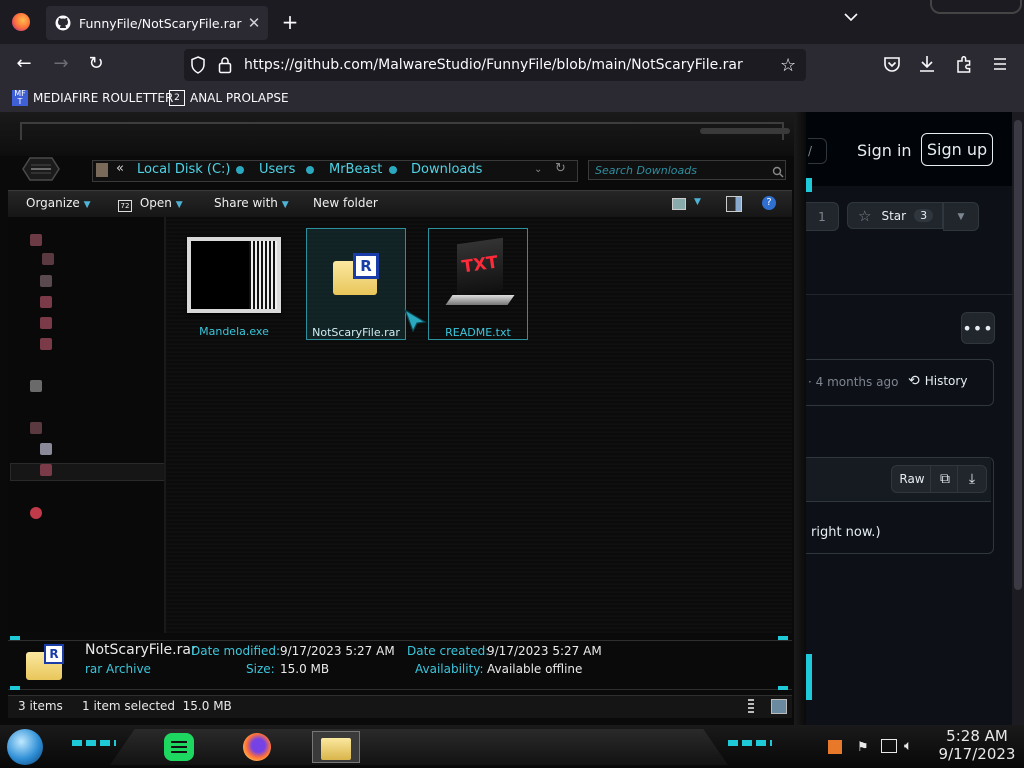 The image size is (1024, 768). Describe the element at coordinates (751, 706) in the screenshot. I see `details-view-icon` at that location.